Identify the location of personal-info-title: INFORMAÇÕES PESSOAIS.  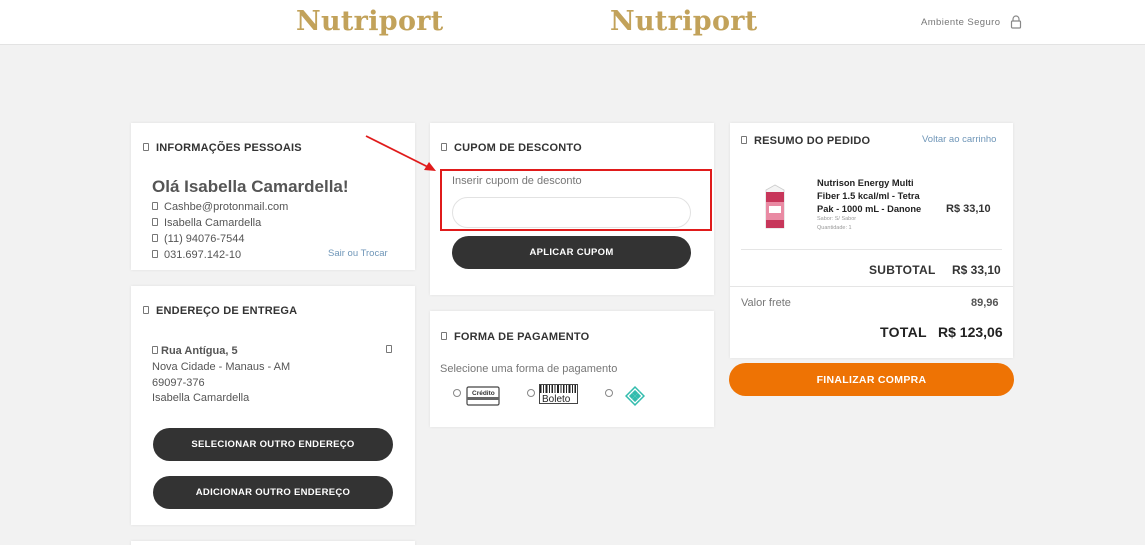
(222, 148).